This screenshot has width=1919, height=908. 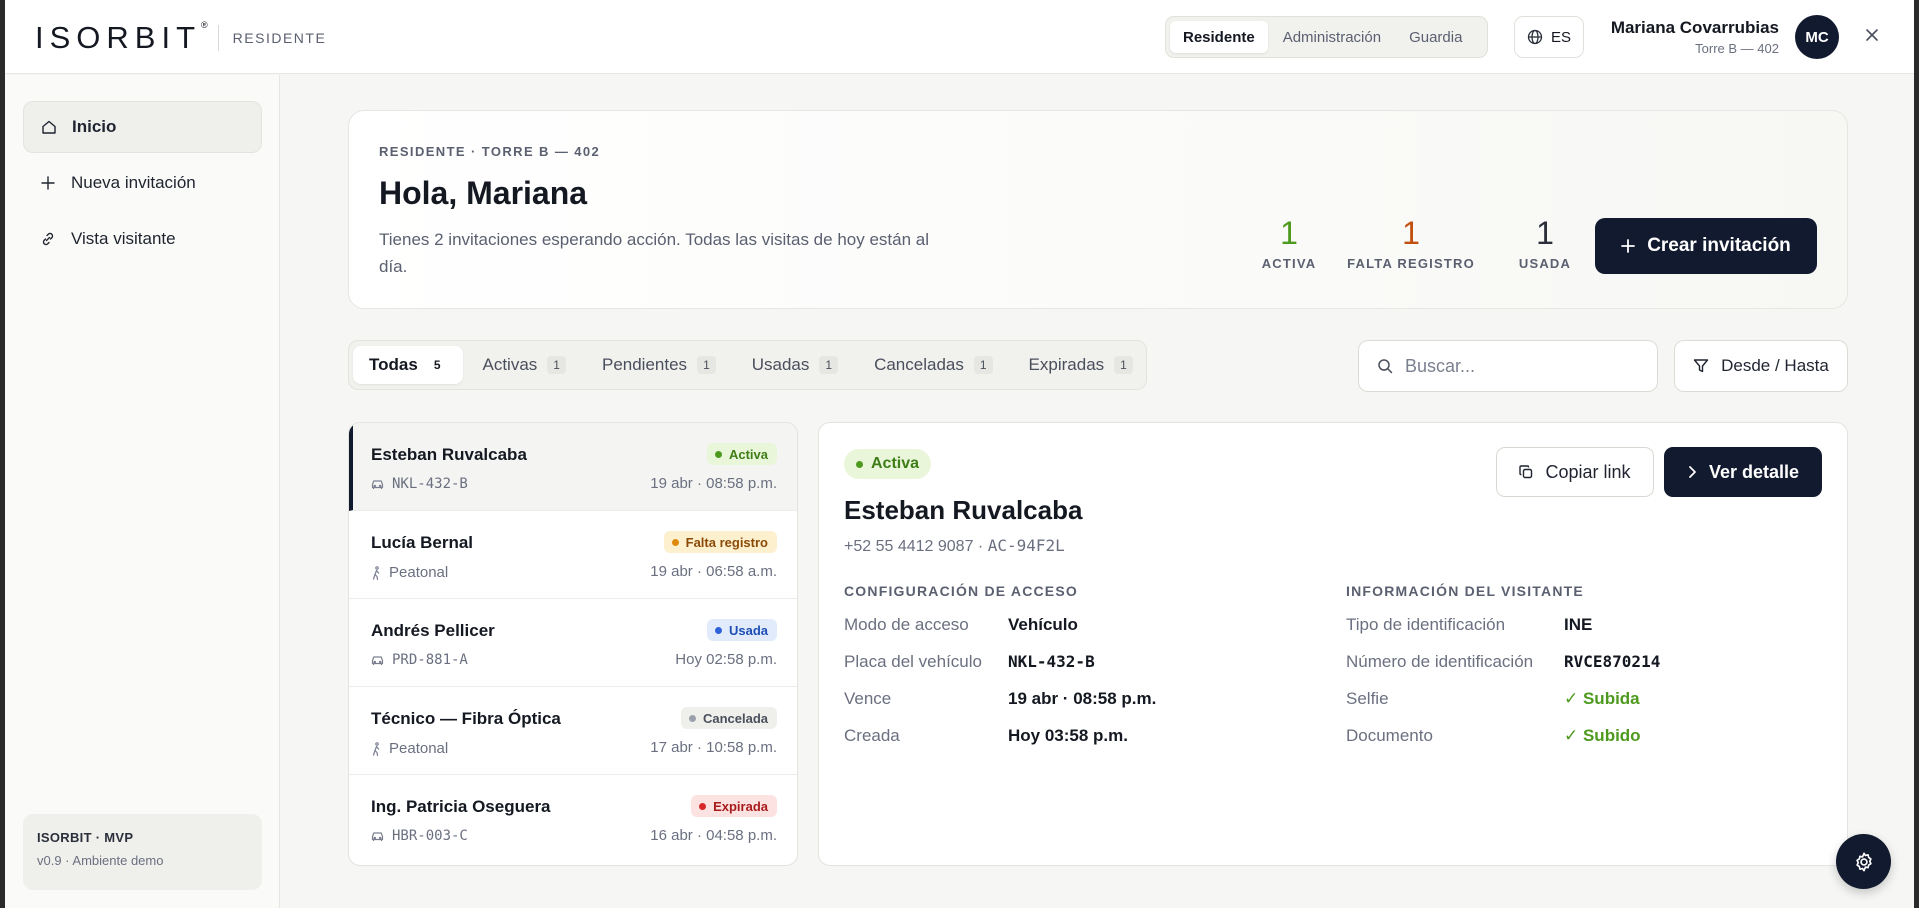 I want to click on view-detail-label: Ver detalle, so click(x=1754, y=471).